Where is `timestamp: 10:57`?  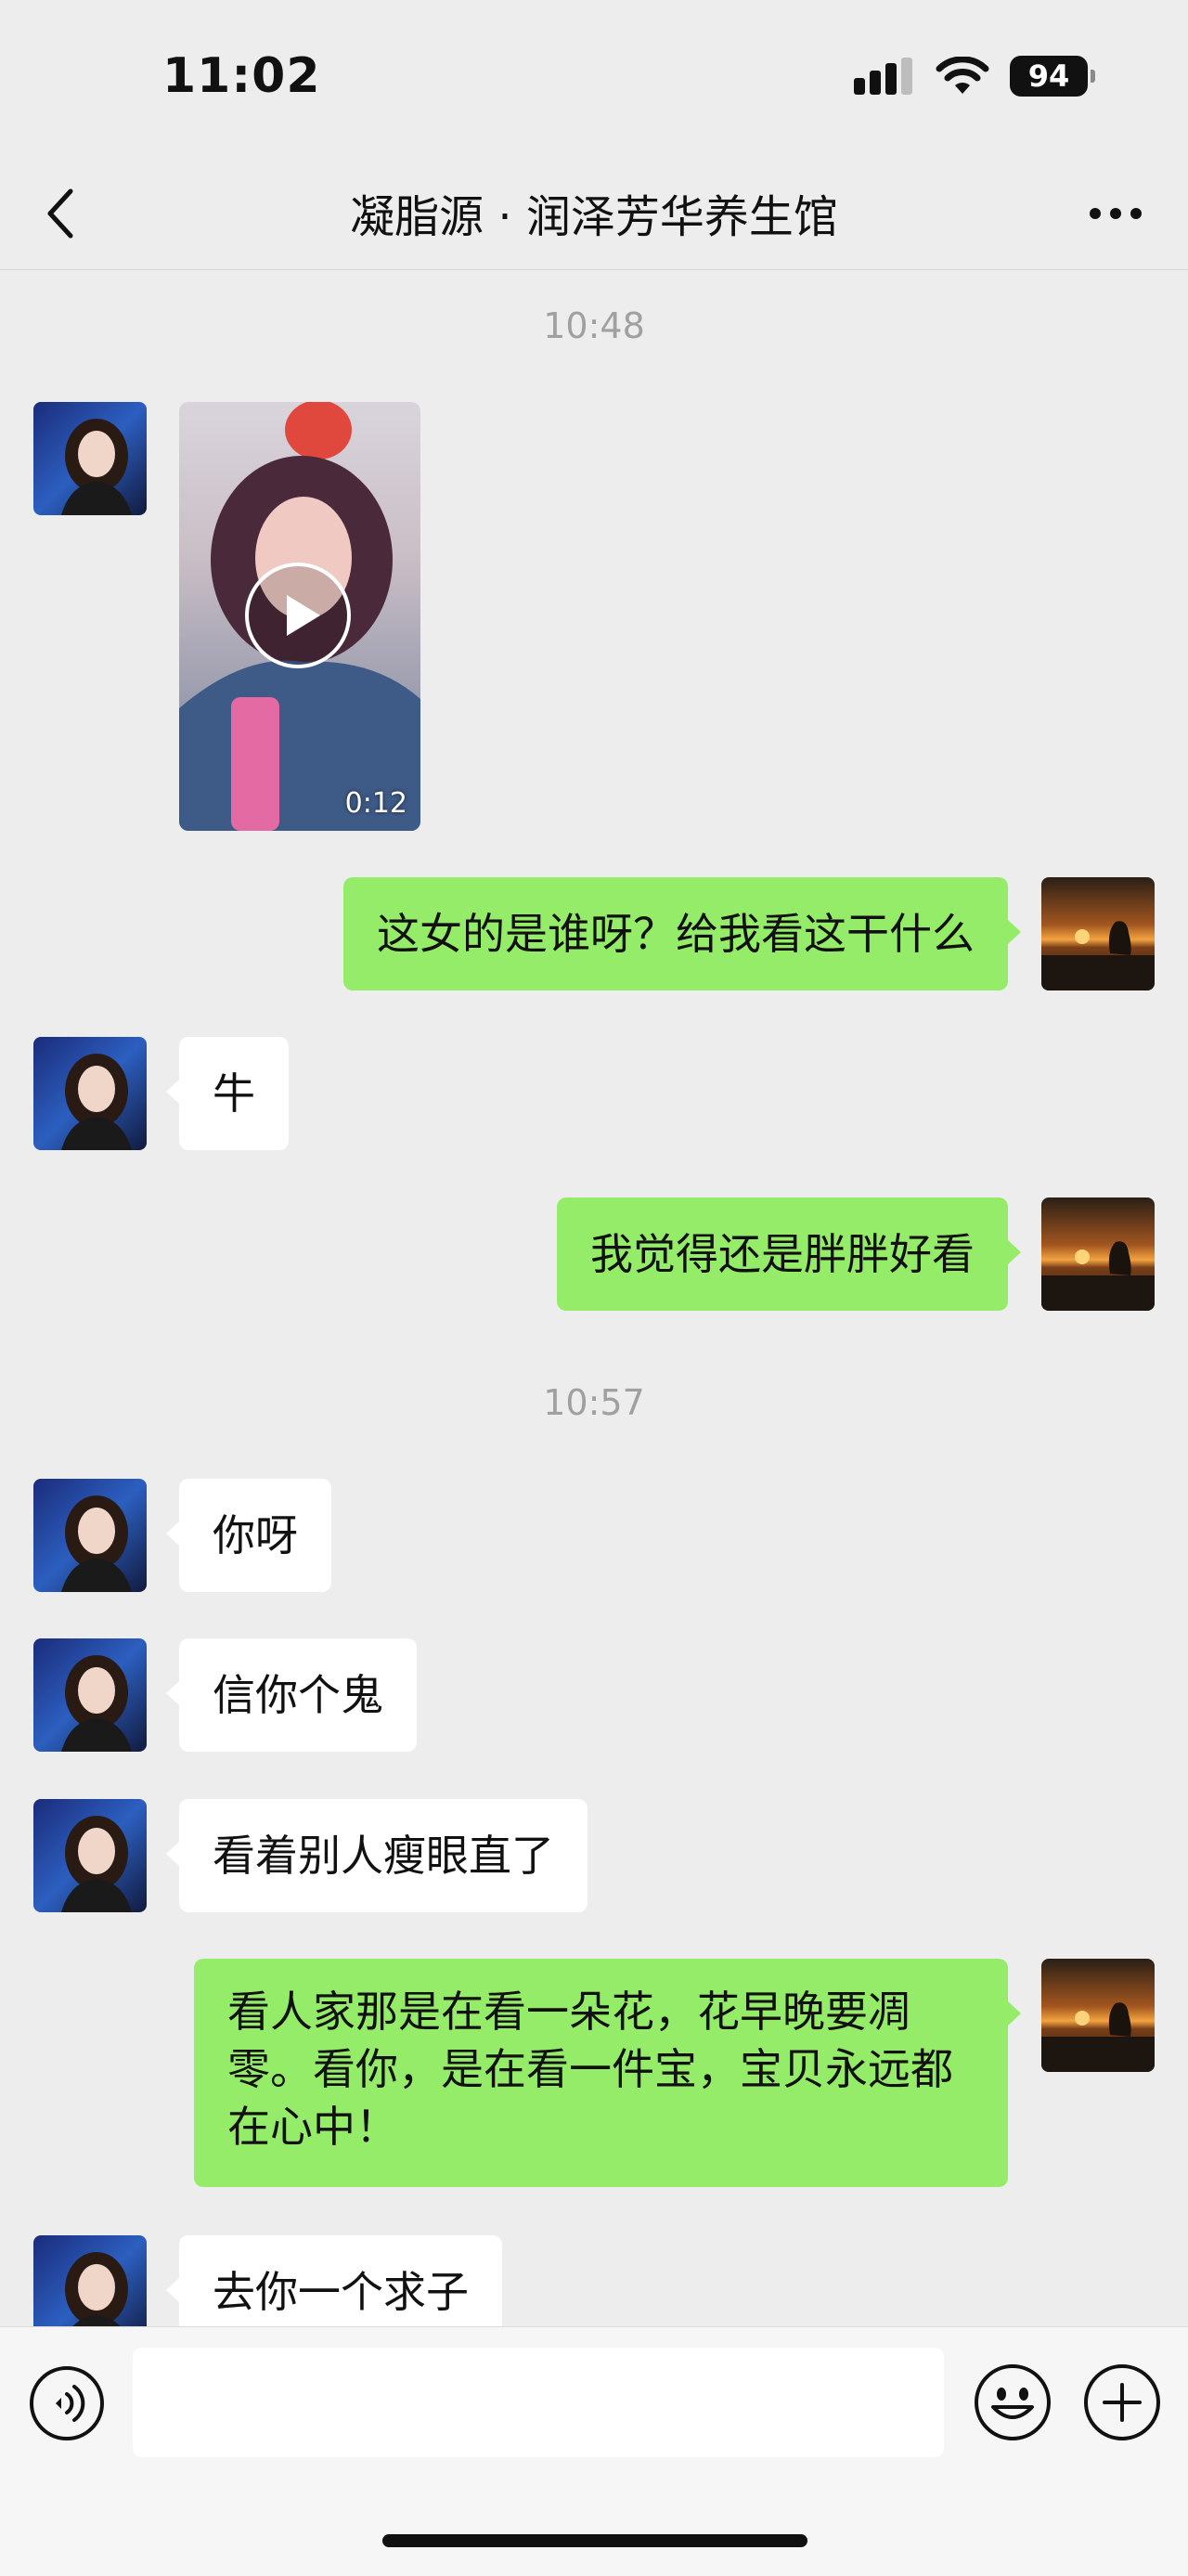
timestamp: 10:57 is located at coordinates (594, 1402).